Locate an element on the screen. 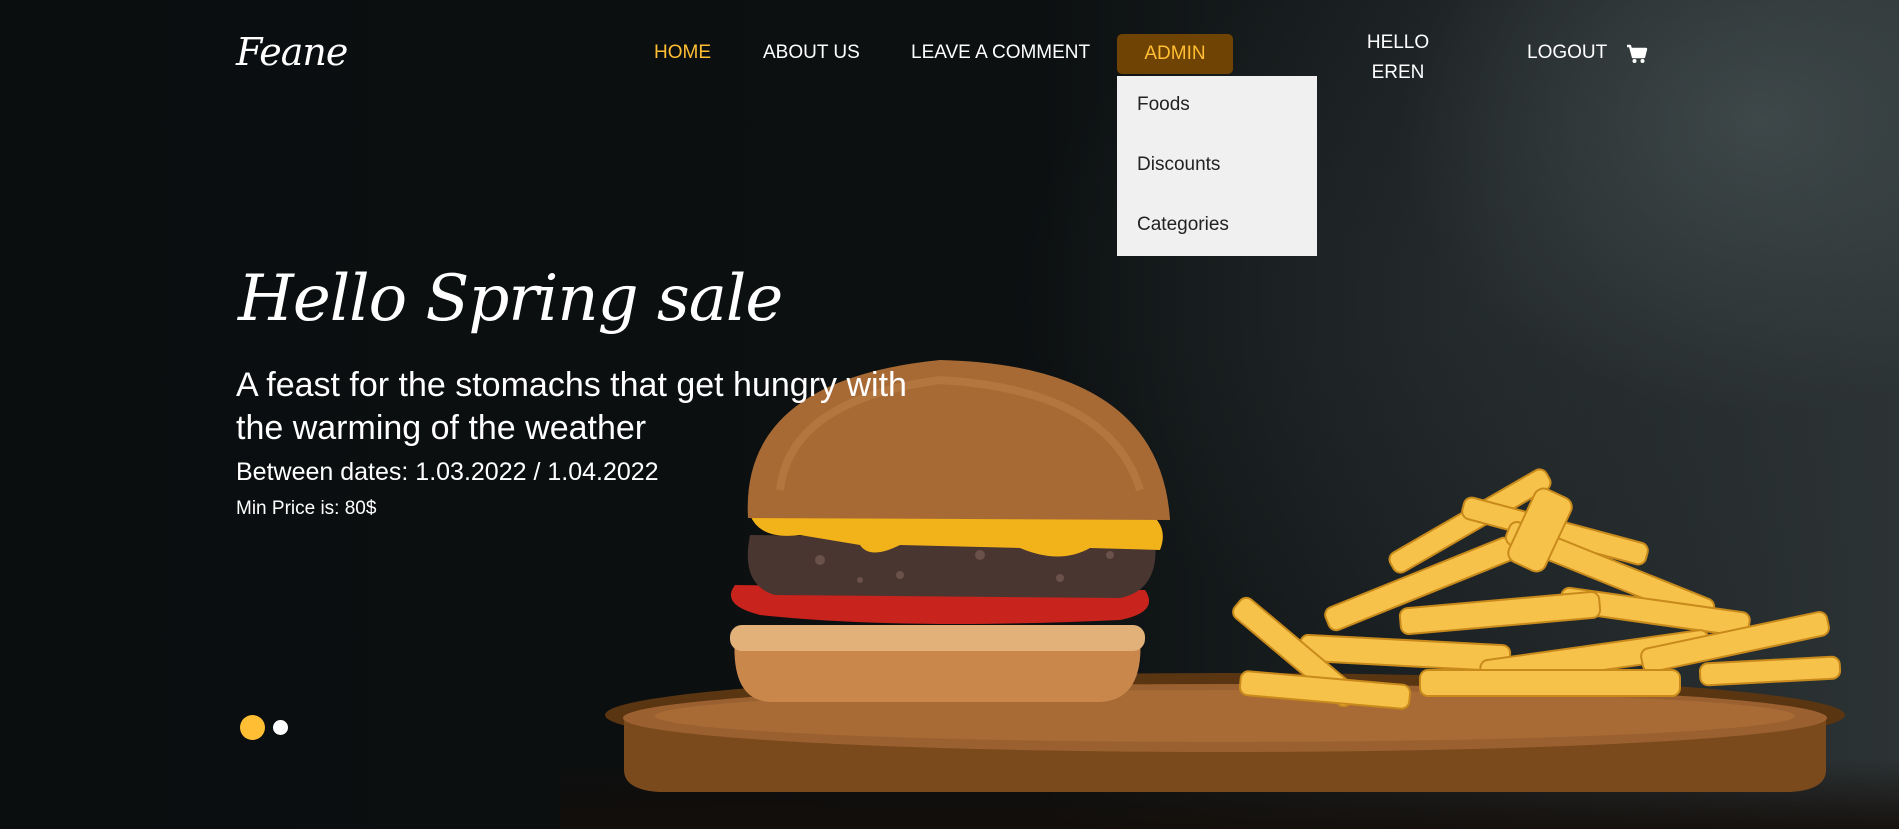  nav-about-us: ABOUT US is located at coordinates (811, 53).